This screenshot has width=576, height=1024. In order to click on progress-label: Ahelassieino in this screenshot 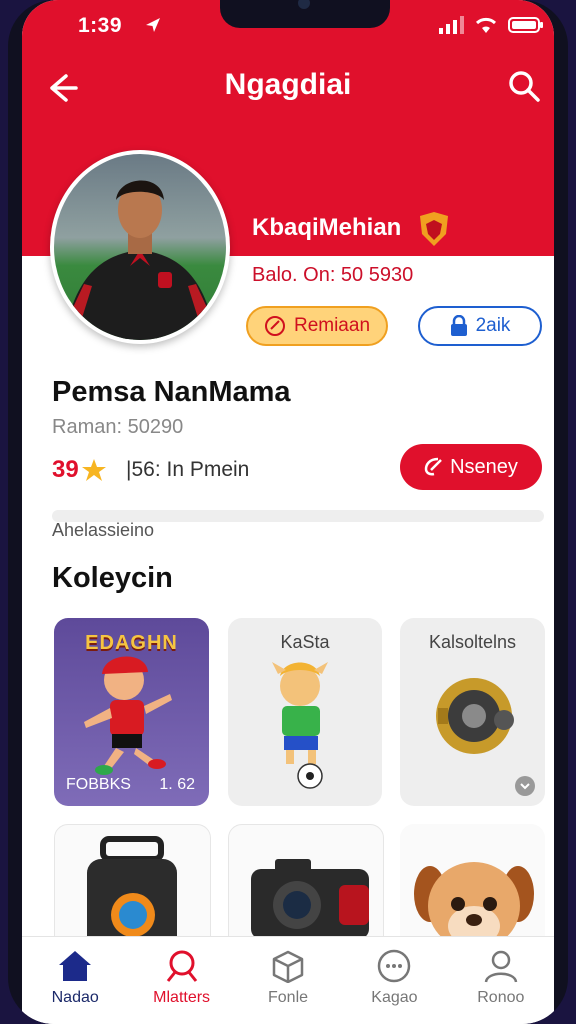, I will do `click(103, 530)`.